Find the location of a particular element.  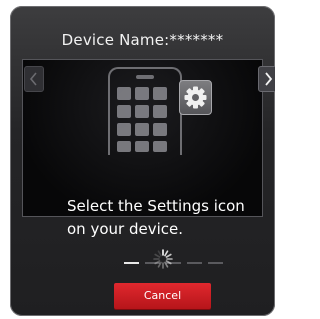

page-dot-active is located at coordinates (131, 263).